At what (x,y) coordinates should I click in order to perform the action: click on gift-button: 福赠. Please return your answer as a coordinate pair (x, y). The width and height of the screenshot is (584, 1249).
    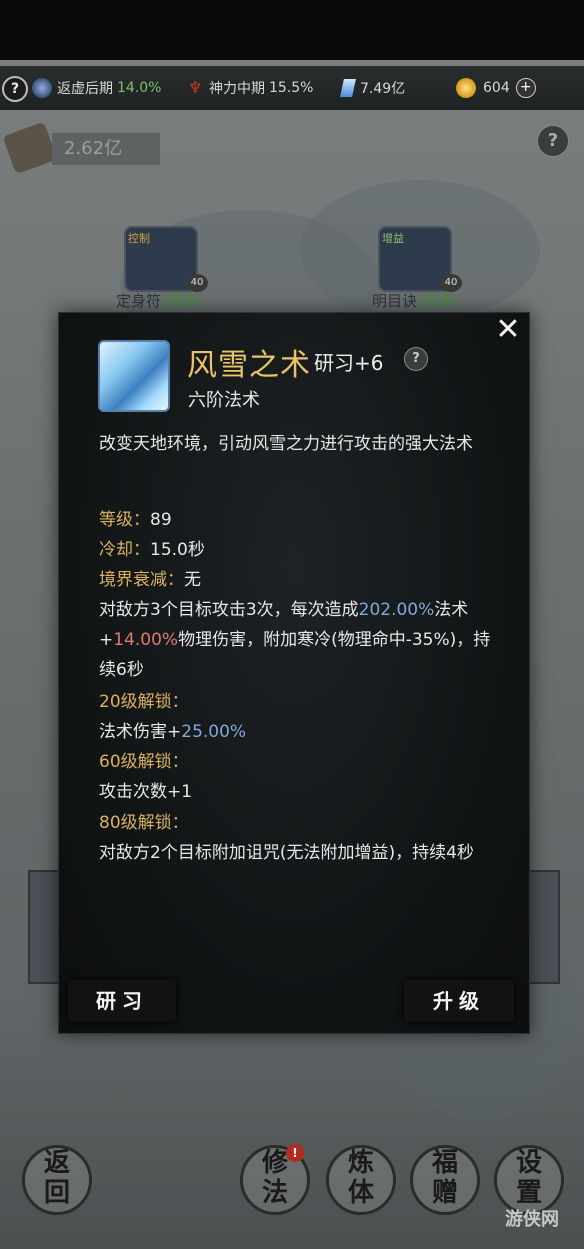
    Looking at the image, I should click on (445, 1180).